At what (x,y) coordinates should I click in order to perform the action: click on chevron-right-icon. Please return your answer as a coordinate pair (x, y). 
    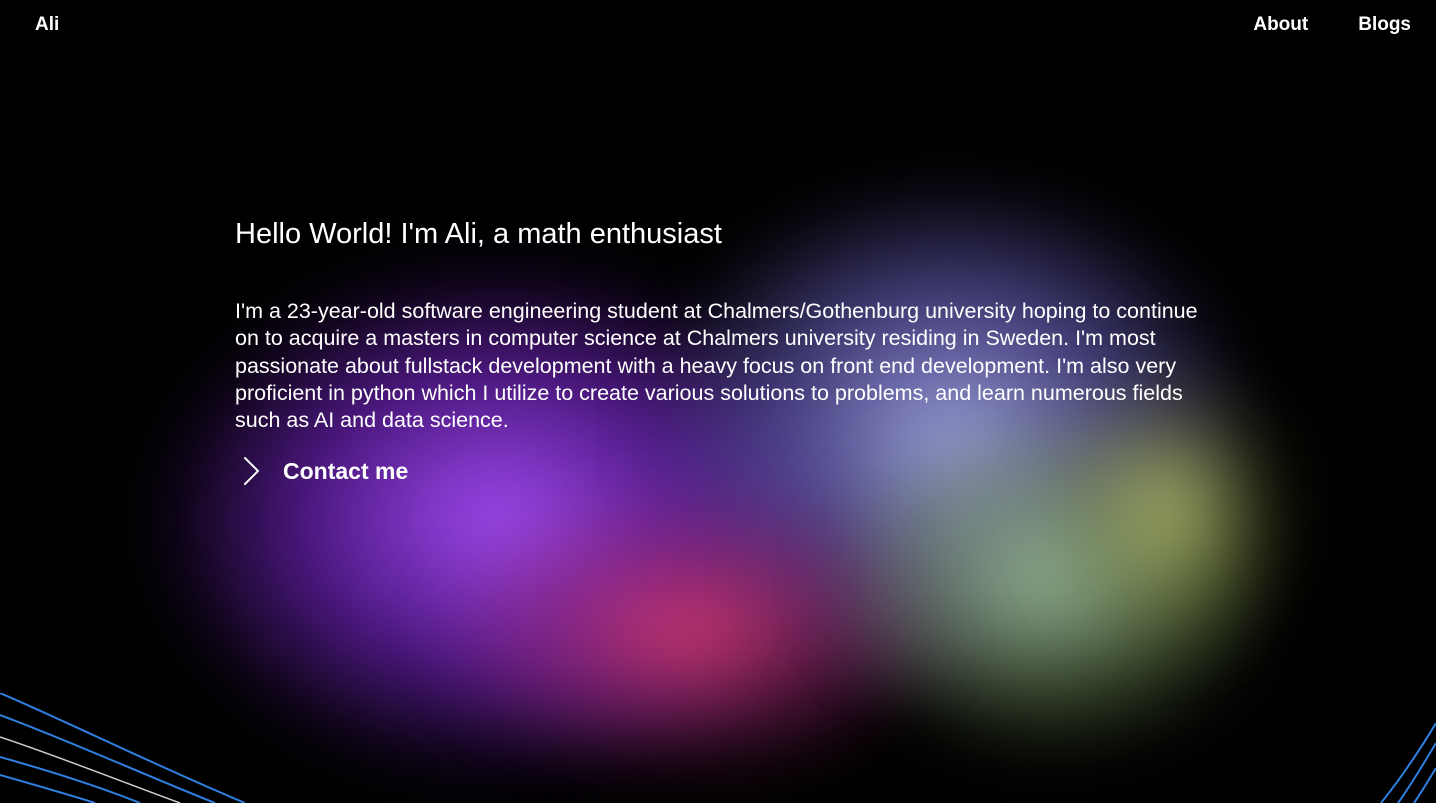
    Looking at the image, I should click on (251, 471).